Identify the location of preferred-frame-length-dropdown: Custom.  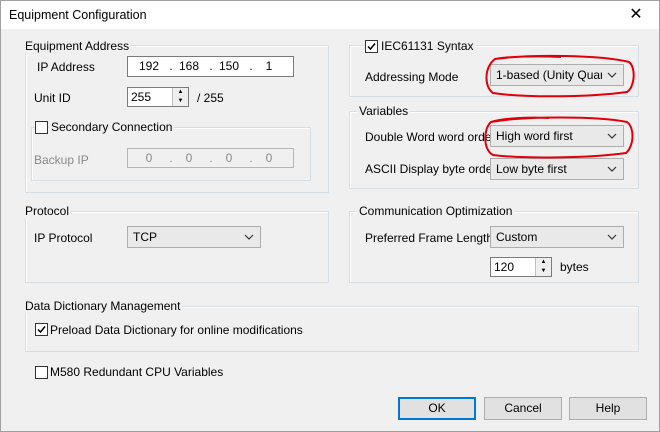
(557, 237).